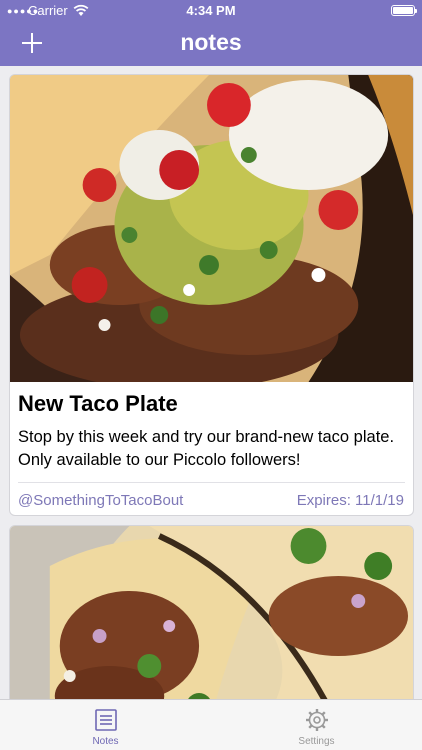 This screenshot has height=750, width=422. What do you see at coordinates (316, 741) in the screenshot?
I see `tab-settings-label: Settings` at bounding box center [316, 741].